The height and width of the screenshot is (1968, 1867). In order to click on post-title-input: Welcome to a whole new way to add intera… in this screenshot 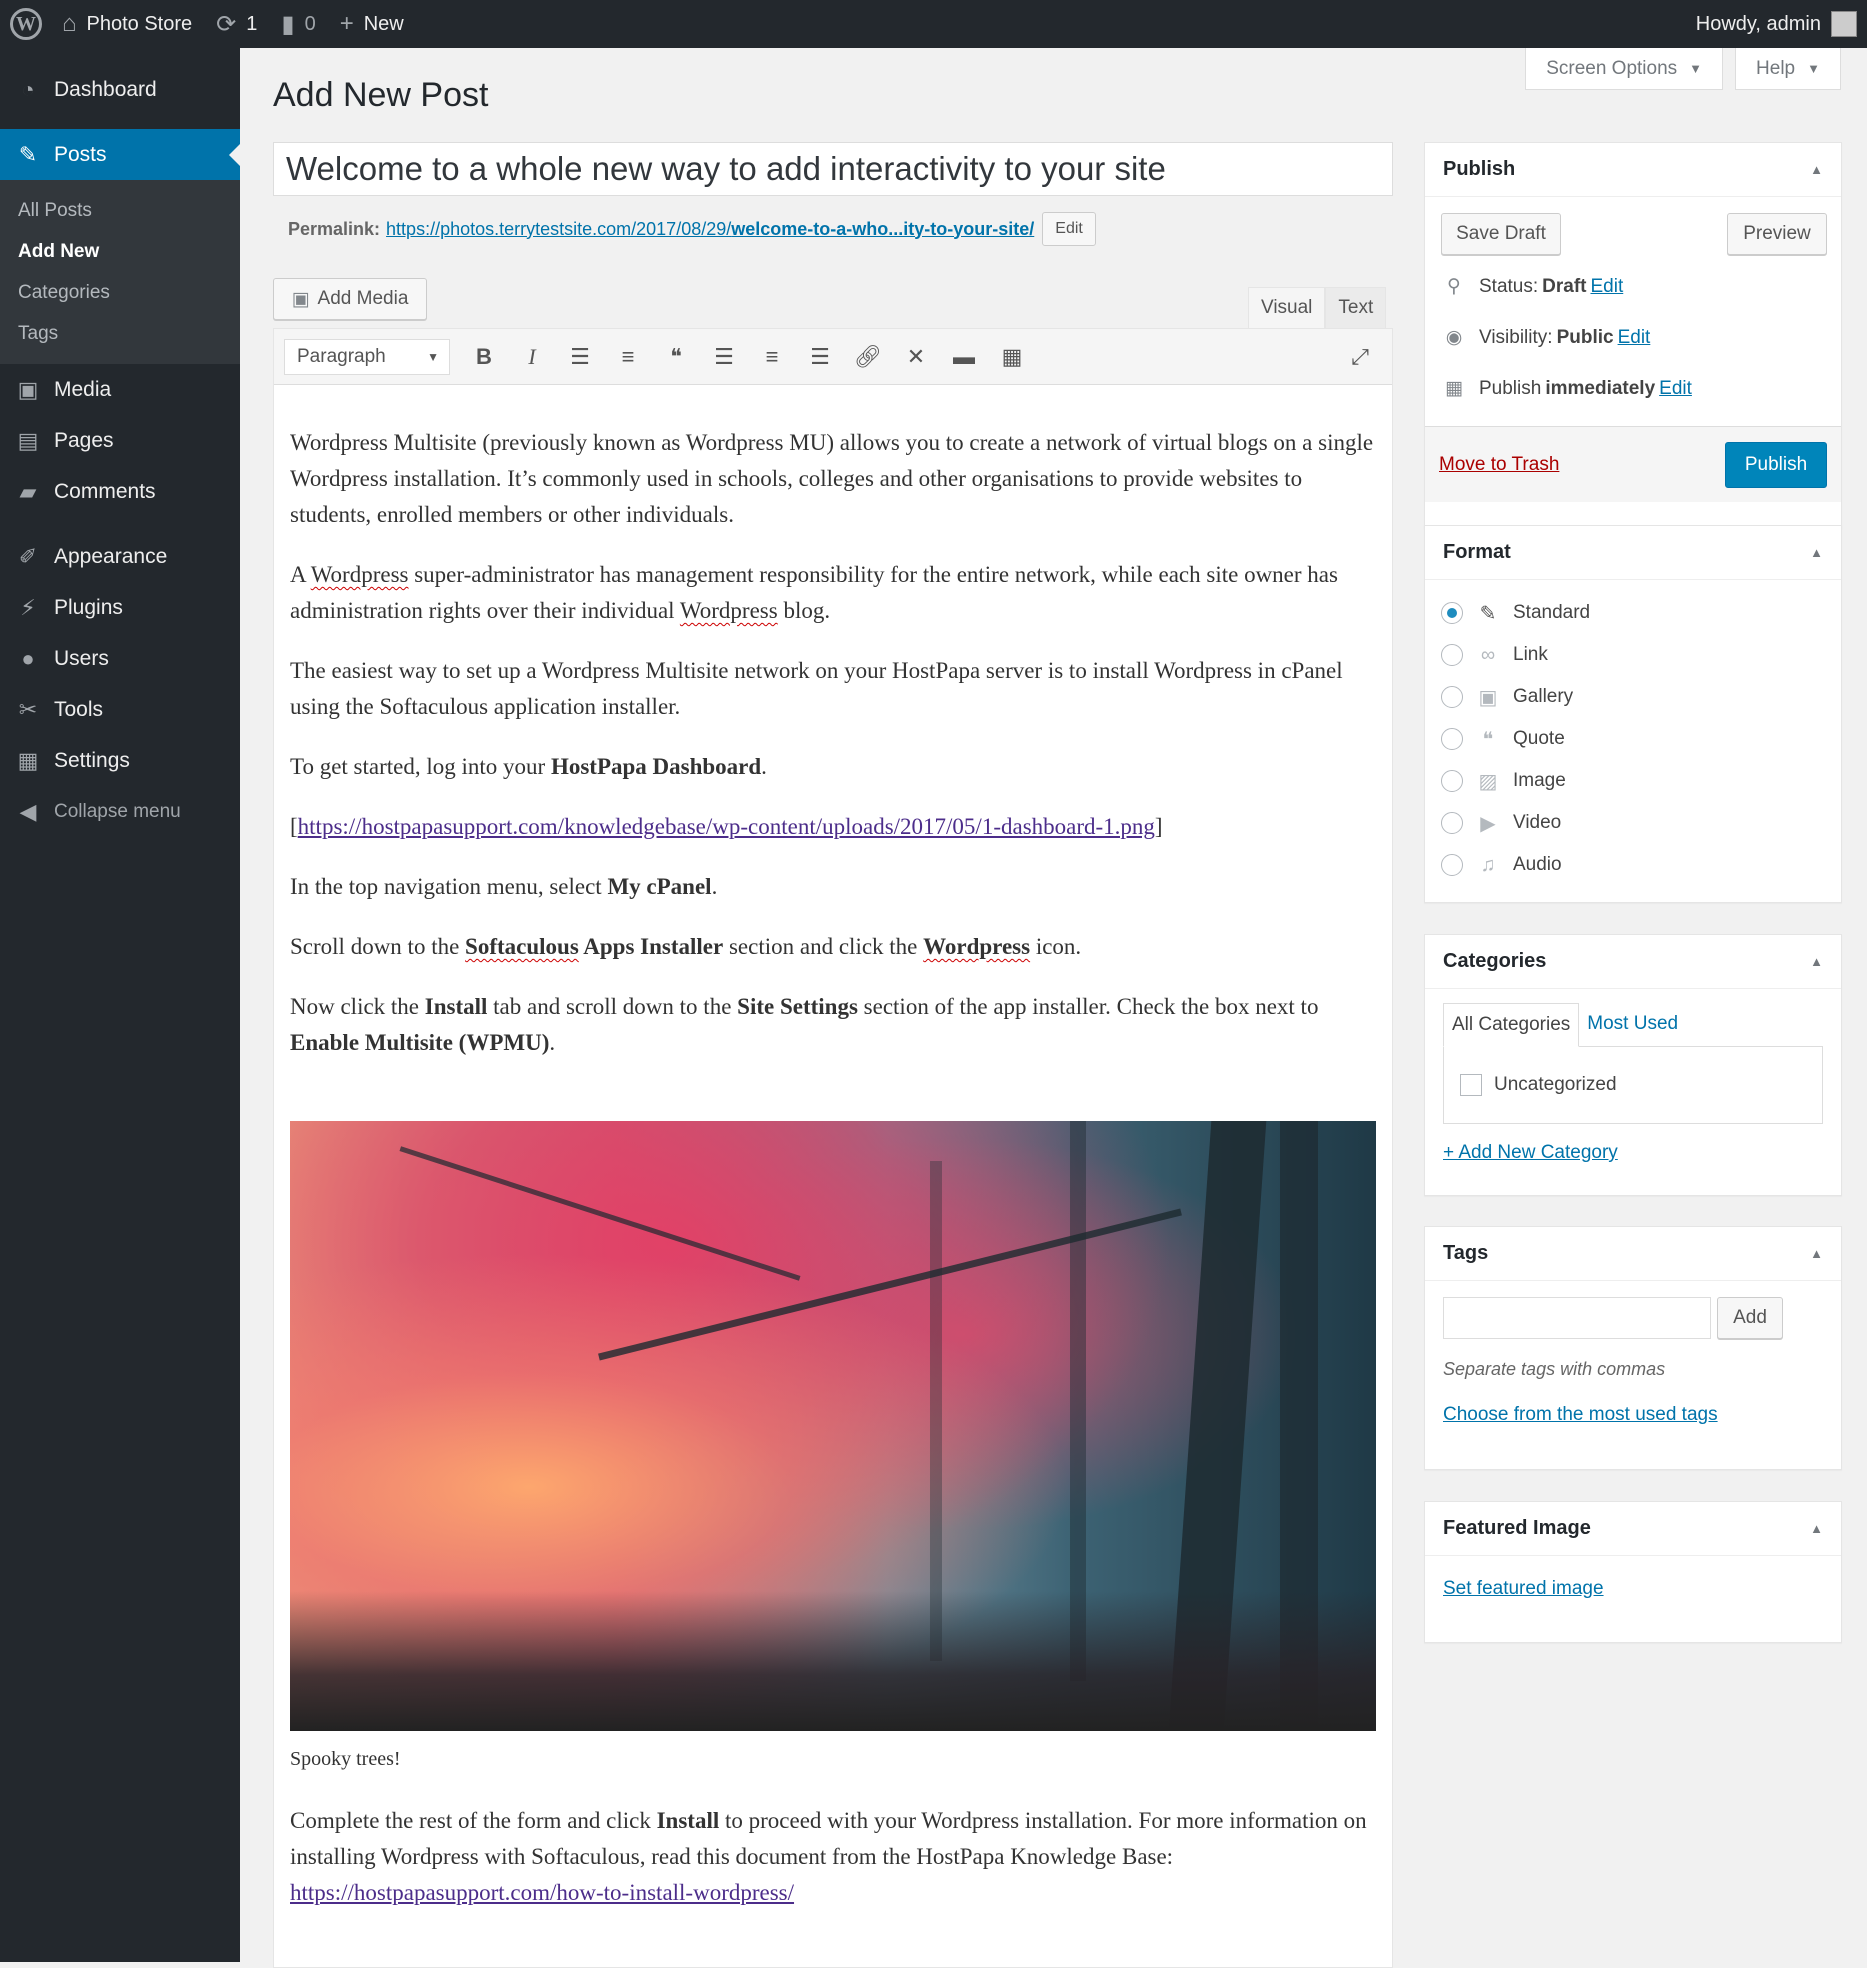, I will do `click(833, 169)`.